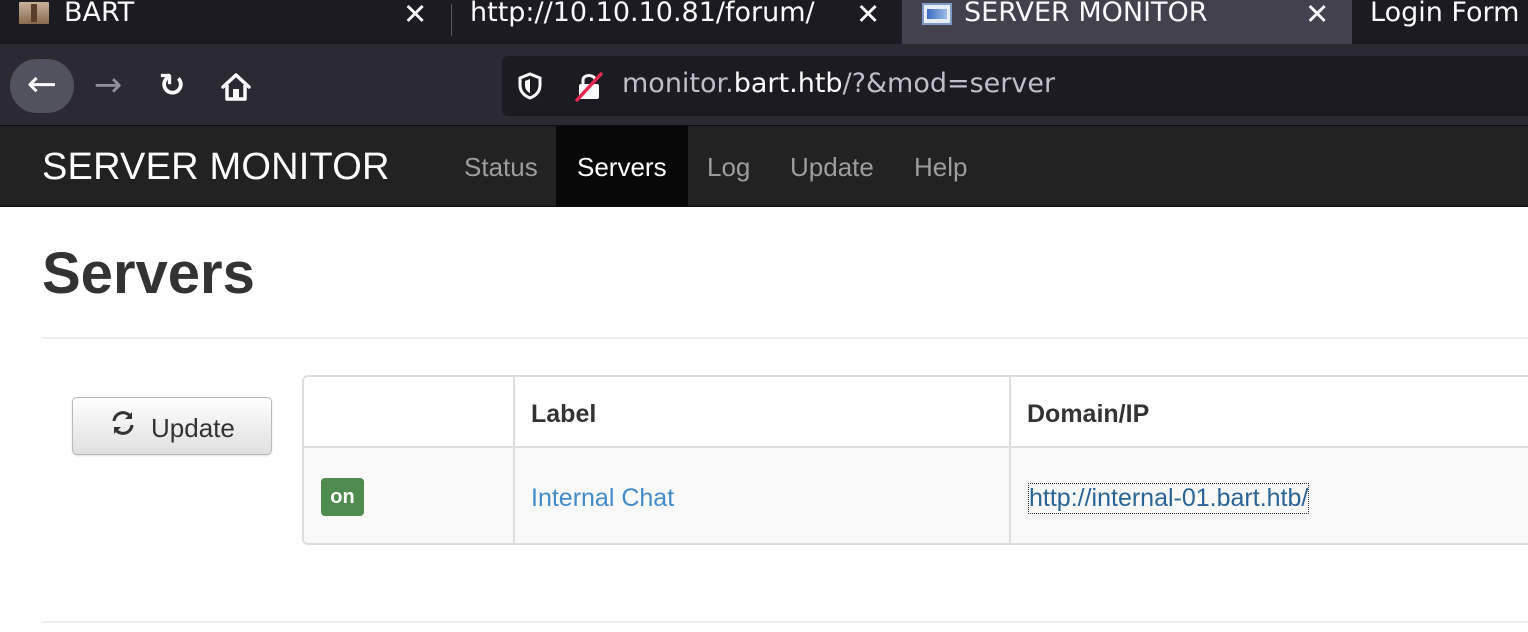  Describe the element at coordinates (589, 86) in the screenshot. I see `insecure-lock-icon` at that location.